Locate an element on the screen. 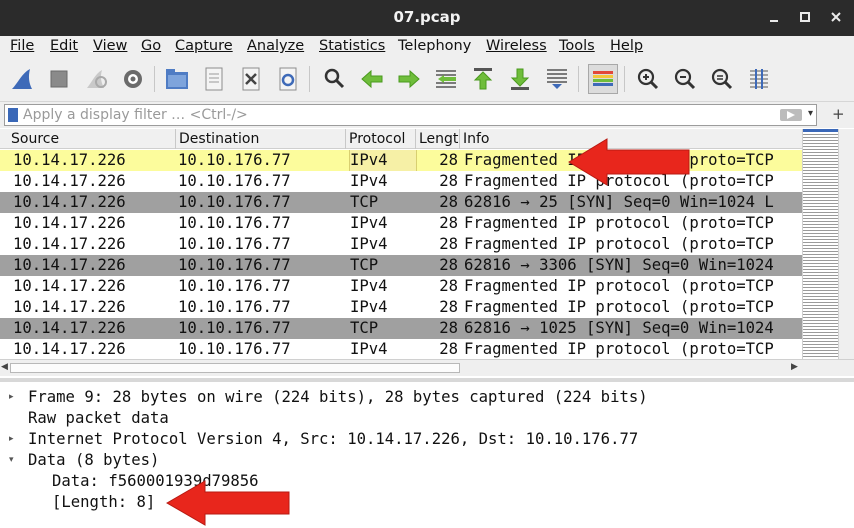 The width and height of the screenshot is (854, 528). detail-row-data-bytes: Data: f560001939d79856 is located at coordinates (427, 481).